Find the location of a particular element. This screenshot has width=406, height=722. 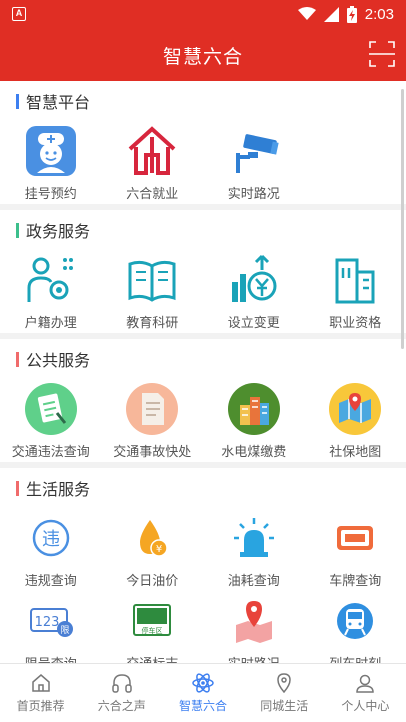

service-employment: 六合就业 is located at coordinates (153, 162).